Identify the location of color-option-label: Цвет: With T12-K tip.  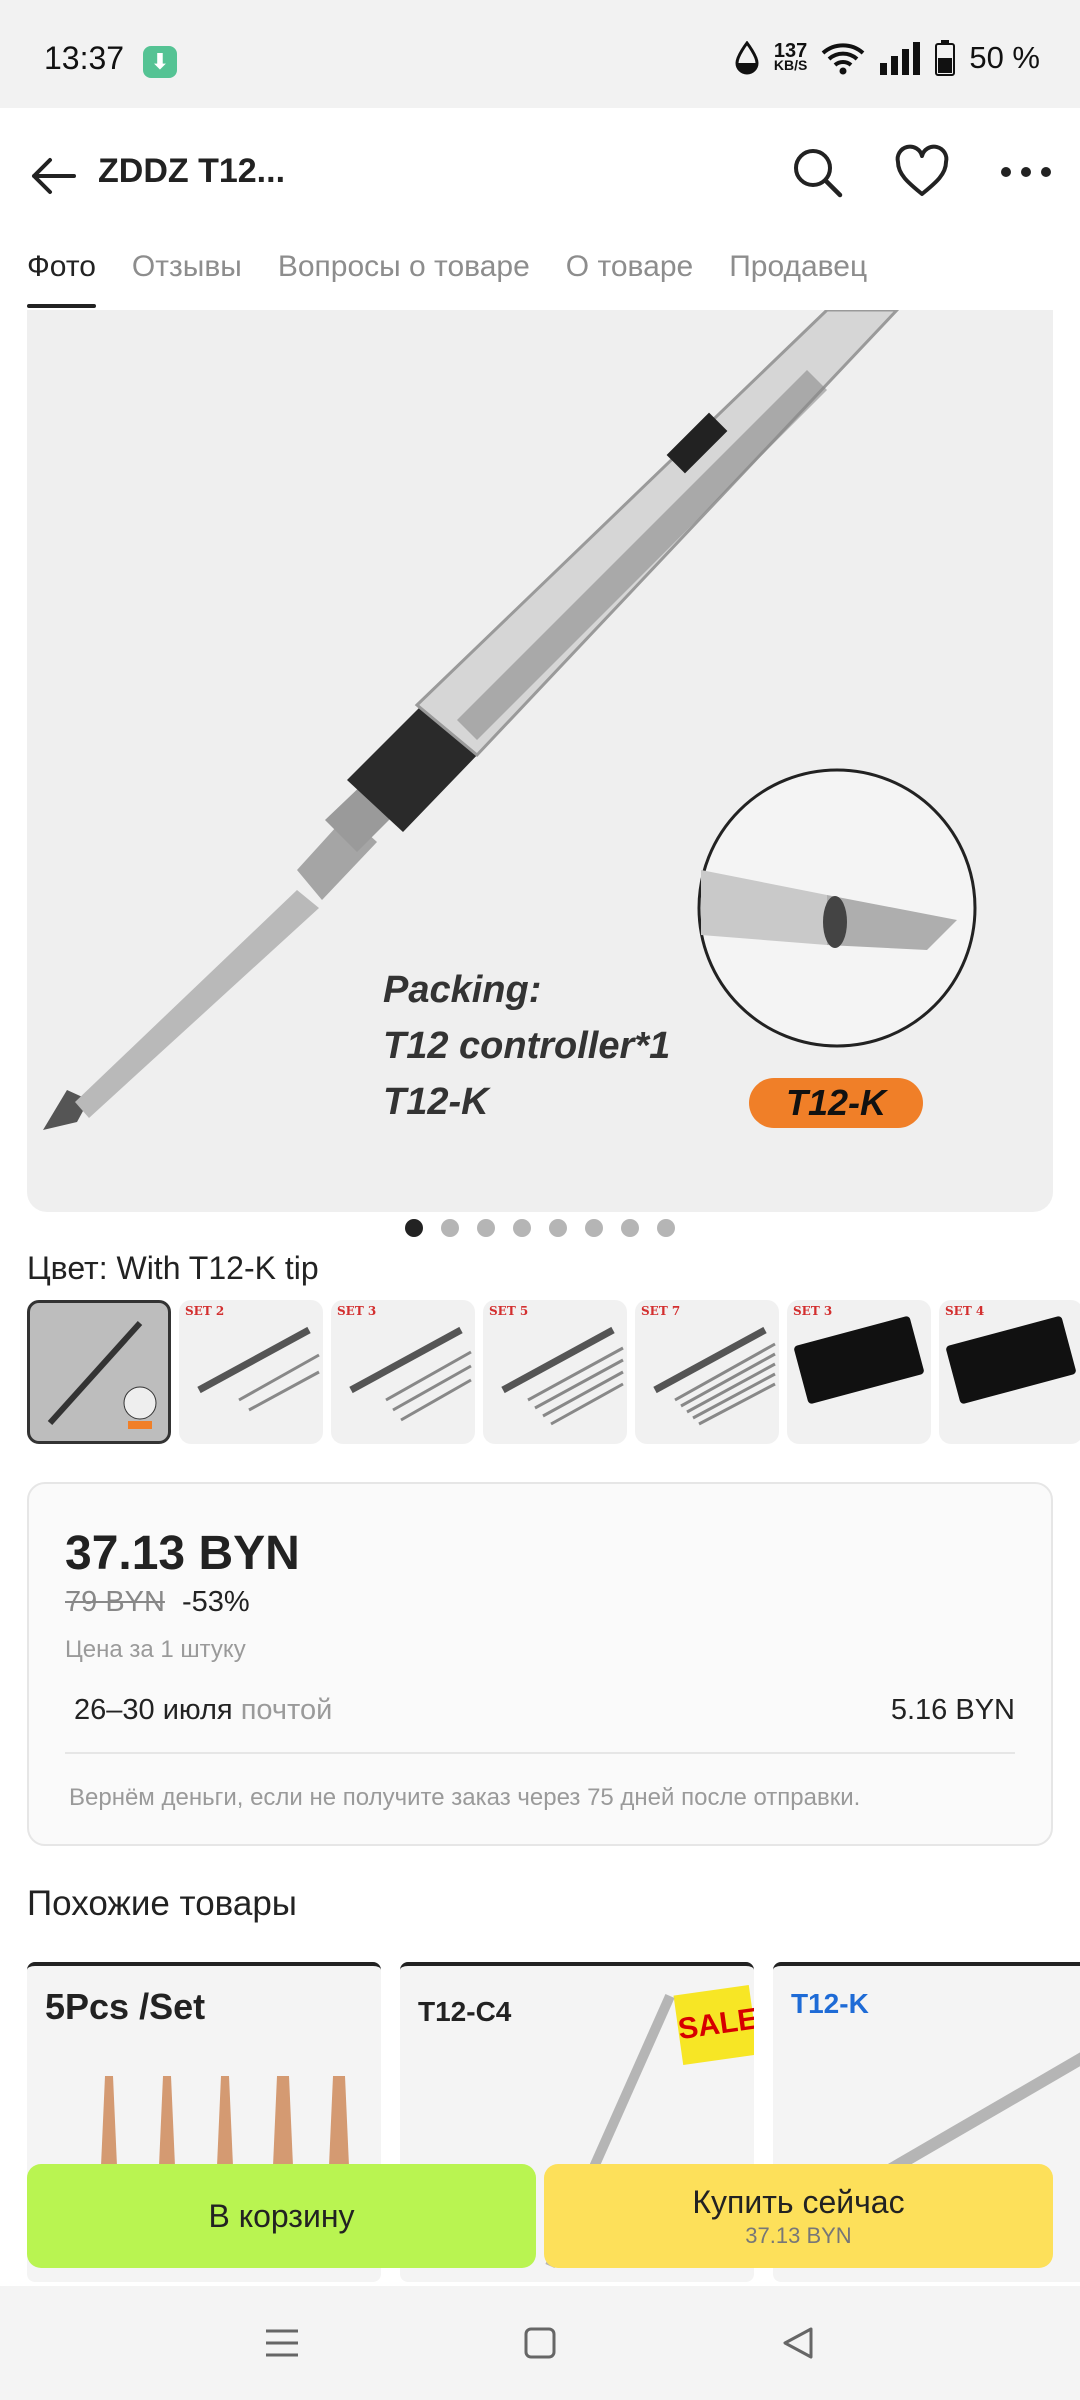
(173, 1268).